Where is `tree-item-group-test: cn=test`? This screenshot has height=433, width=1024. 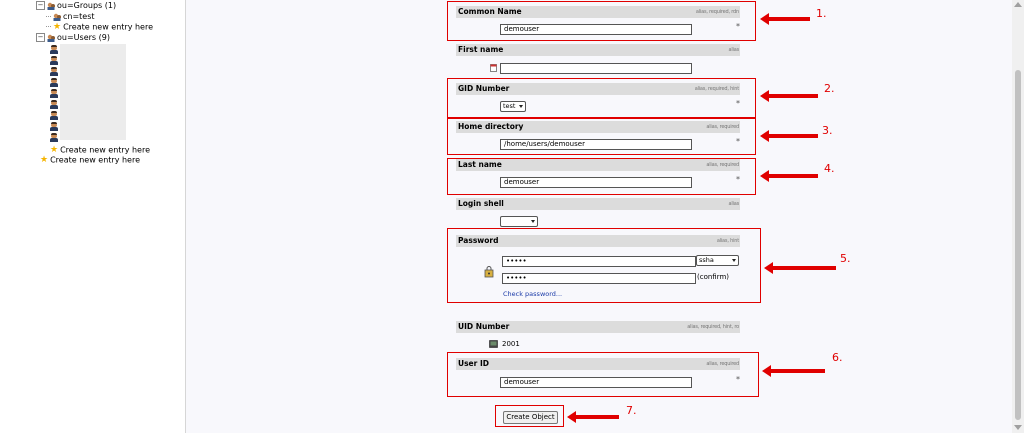
tree-item-group-test: cn=test is located at coordinates (70, 17).